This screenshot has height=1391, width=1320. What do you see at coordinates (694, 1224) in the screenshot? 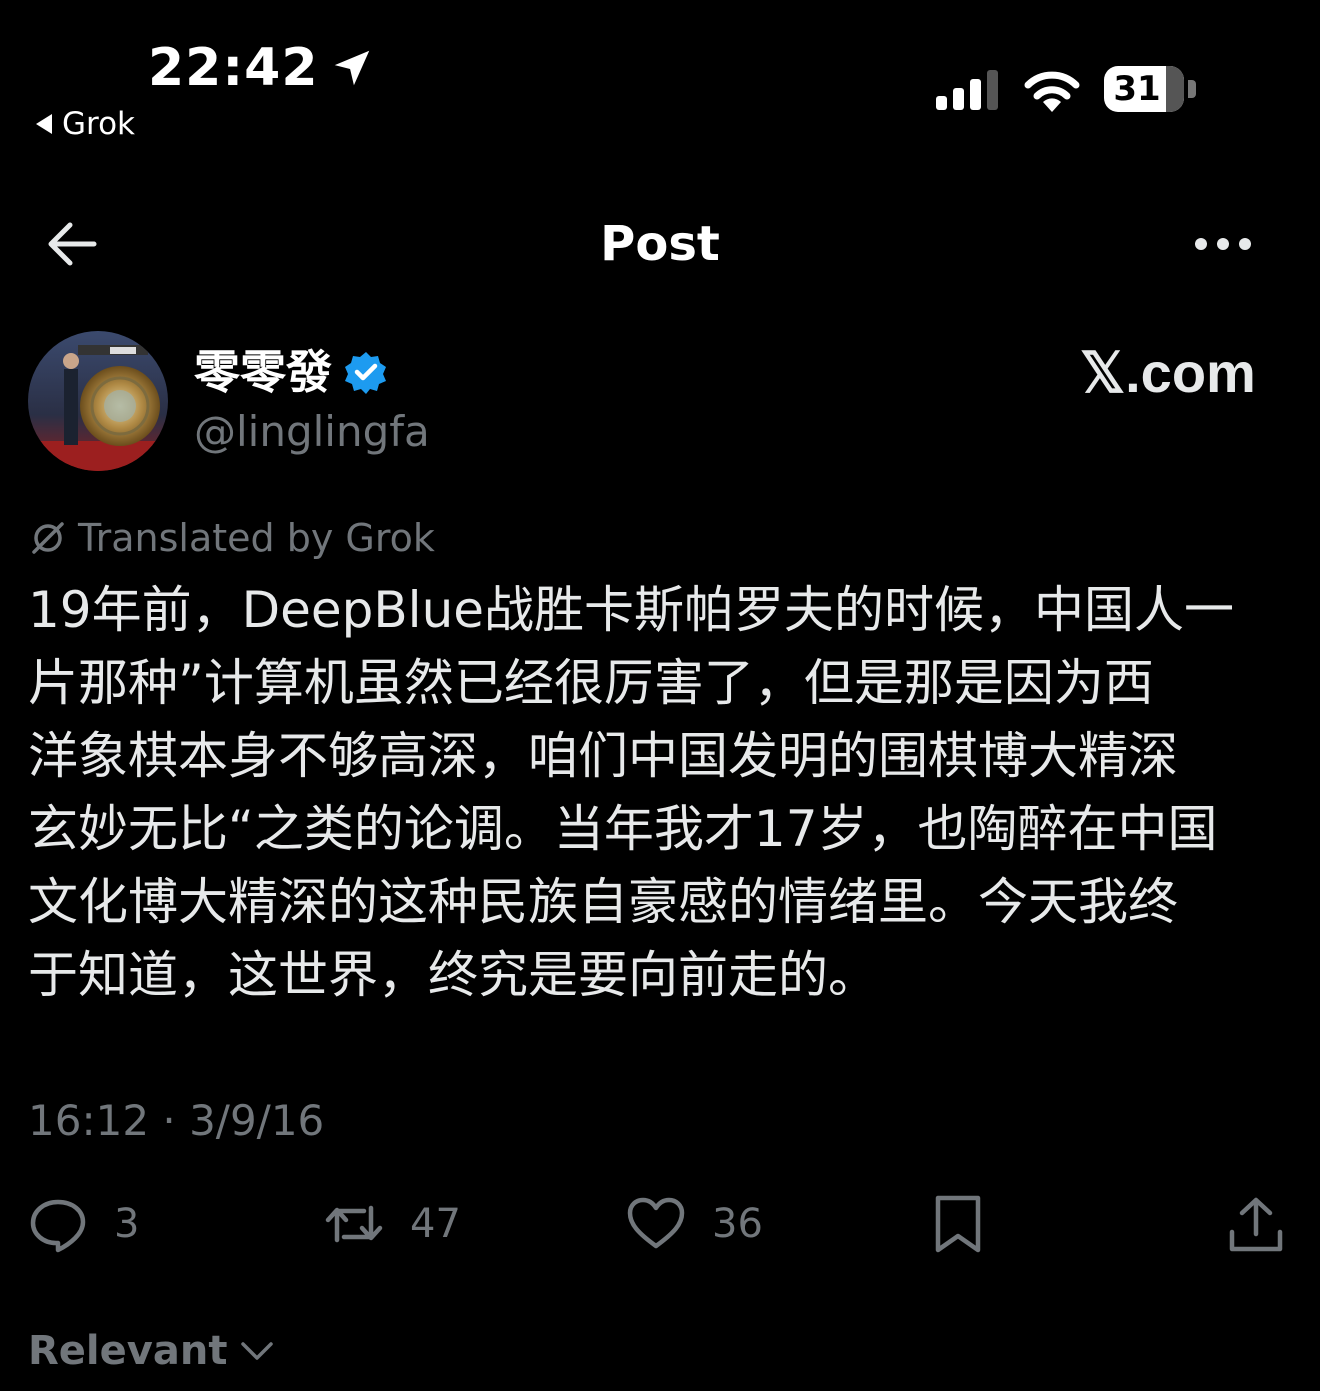
I see `like-button: 36` at bounding box center [694, 1224].